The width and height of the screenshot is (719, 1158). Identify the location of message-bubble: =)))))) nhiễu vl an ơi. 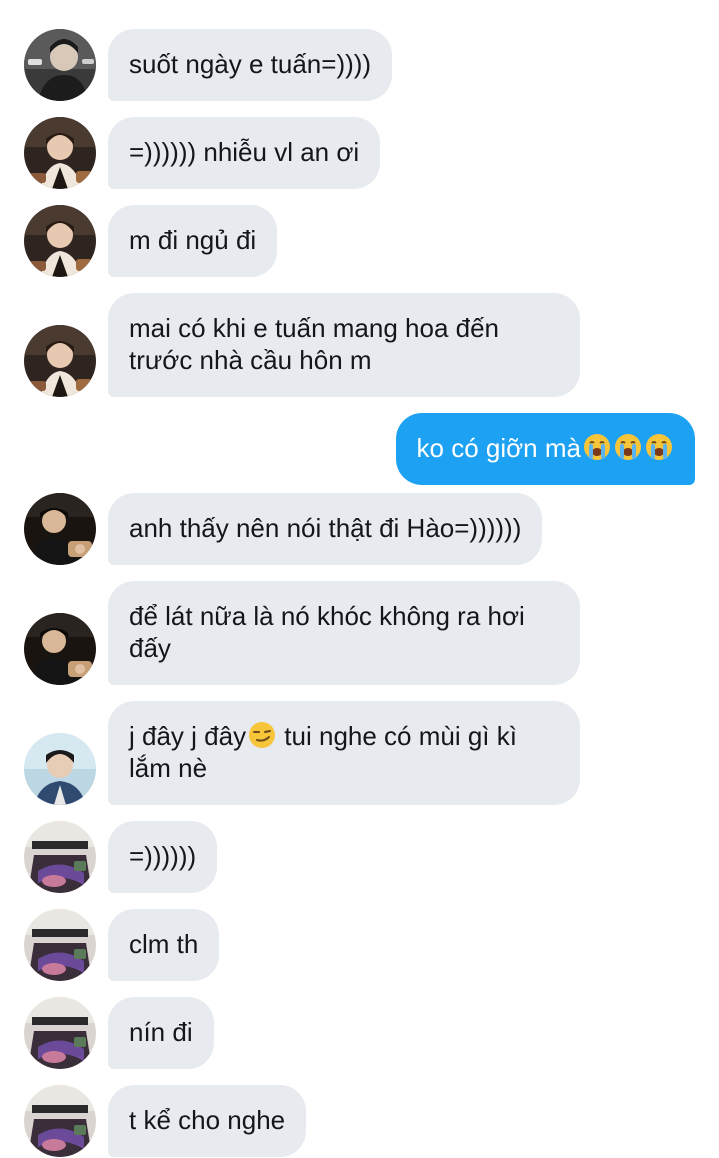
(244, 153).